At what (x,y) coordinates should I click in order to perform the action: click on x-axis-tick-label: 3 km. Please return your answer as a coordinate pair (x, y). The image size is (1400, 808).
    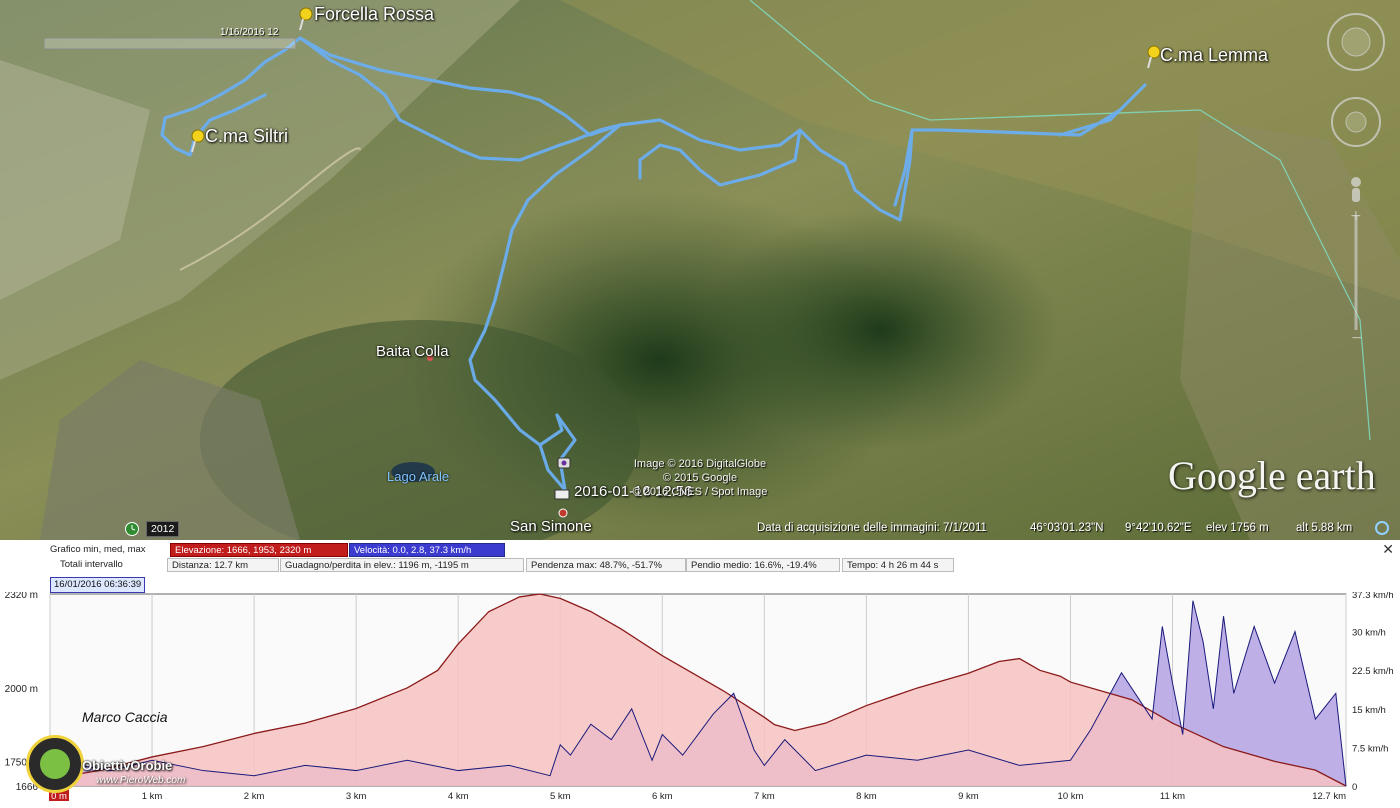
    Looking at the image, I should click on (356, 796).